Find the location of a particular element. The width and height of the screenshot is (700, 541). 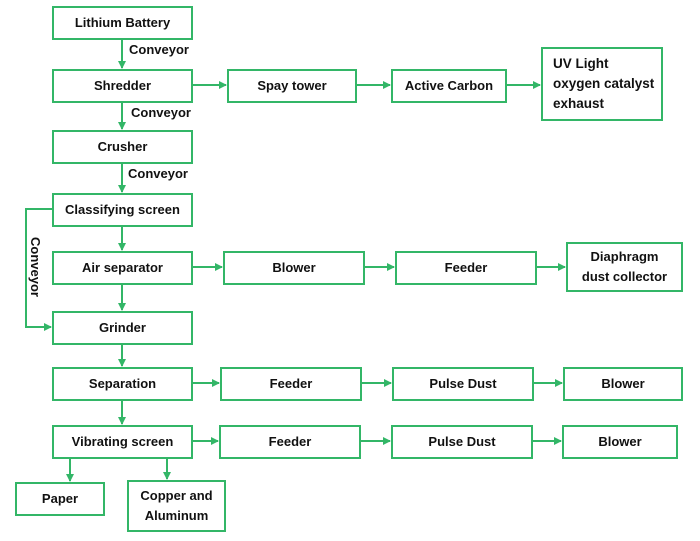

node-label: Paper is located at coordinates (60, 498).